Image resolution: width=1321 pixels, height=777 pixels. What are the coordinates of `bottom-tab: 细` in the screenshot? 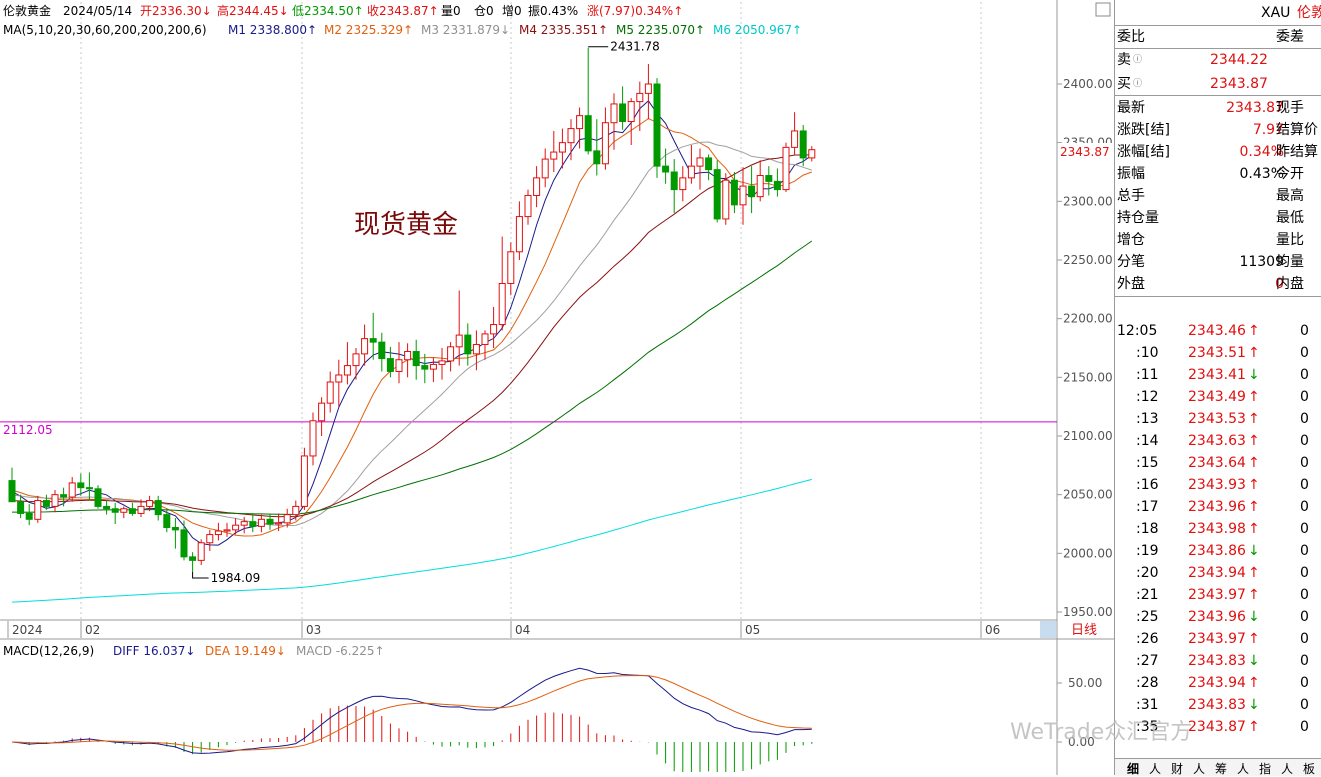 It's located at (1133, 768).